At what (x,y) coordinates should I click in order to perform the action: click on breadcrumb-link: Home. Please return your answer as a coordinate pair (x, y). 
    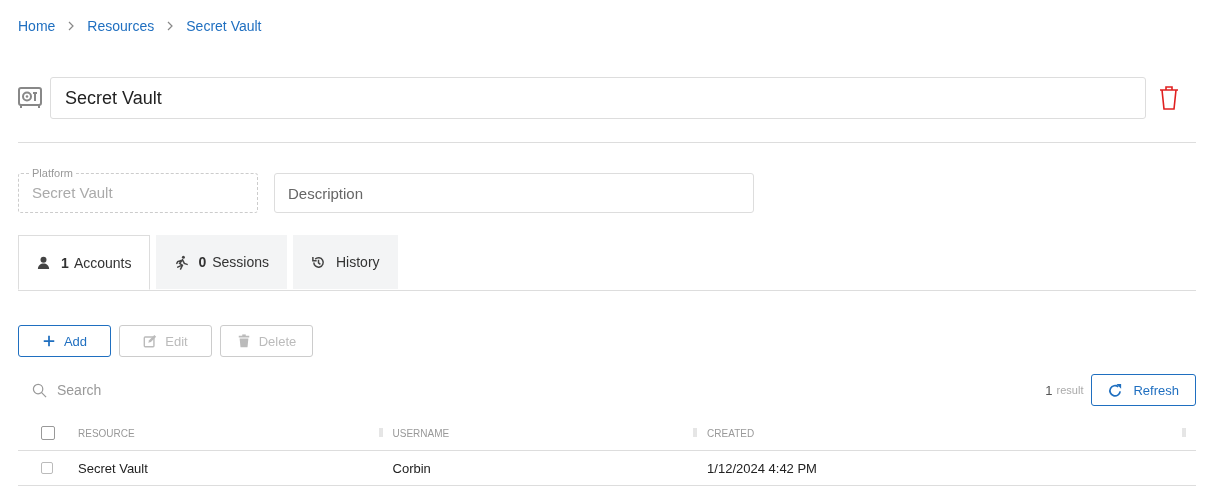
    Looking at the image, I should click on (37, 26).